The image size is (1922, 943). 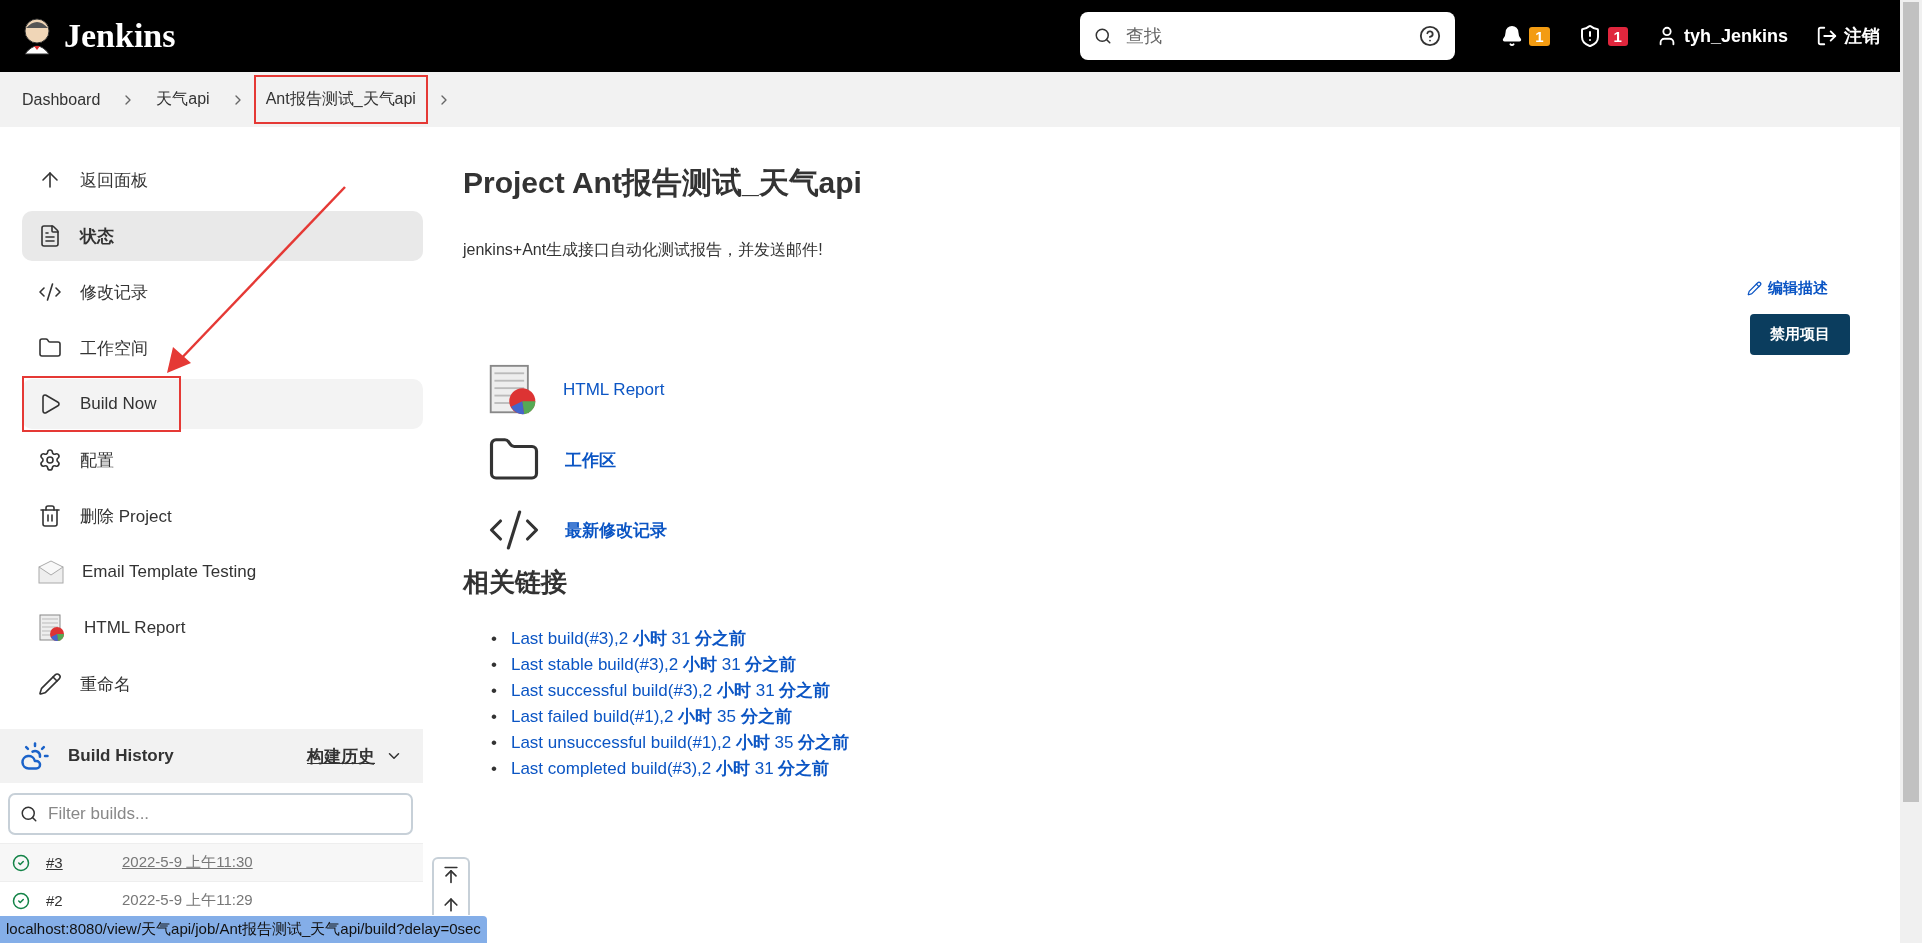 What do you see at coordinates (1735, 36) in the screenshot?
I see `user-link: tyh_Jenkins` at bounding box center [1735, 36].